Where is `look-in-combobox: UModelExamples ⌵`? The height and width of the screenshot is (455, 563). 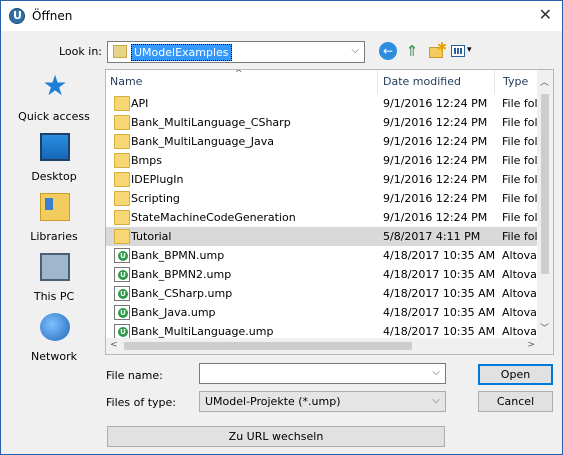 look-in-combobox: UModelExamples ⌵ is located at coordinates (236, 52).